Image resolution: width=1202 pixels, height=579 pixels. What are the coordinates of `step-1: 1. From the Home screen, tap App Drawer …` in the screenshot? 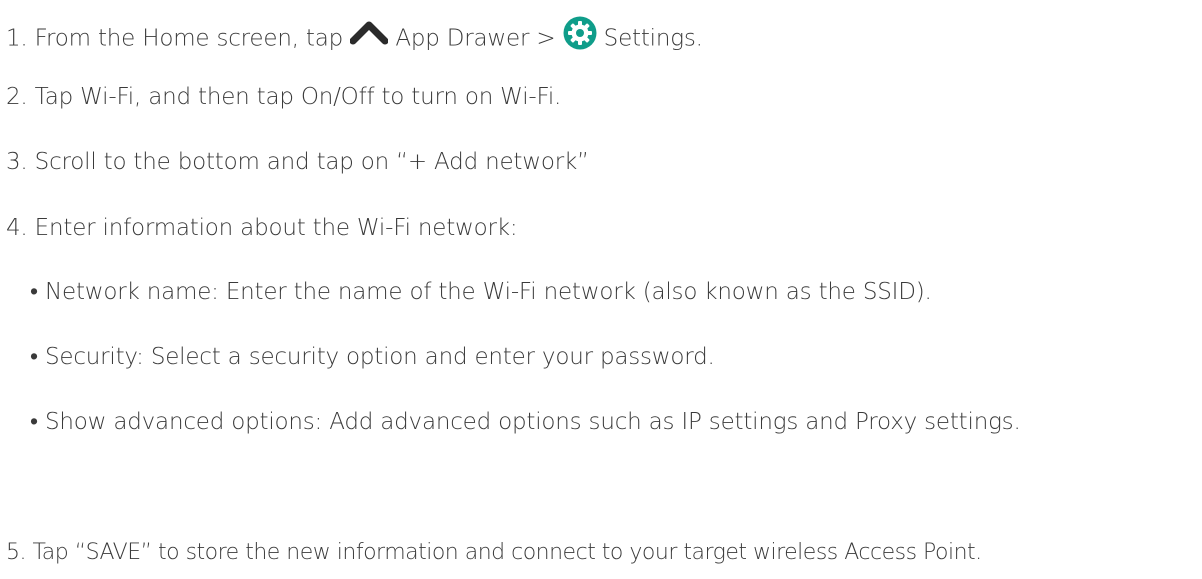 It's located at (354, 38).